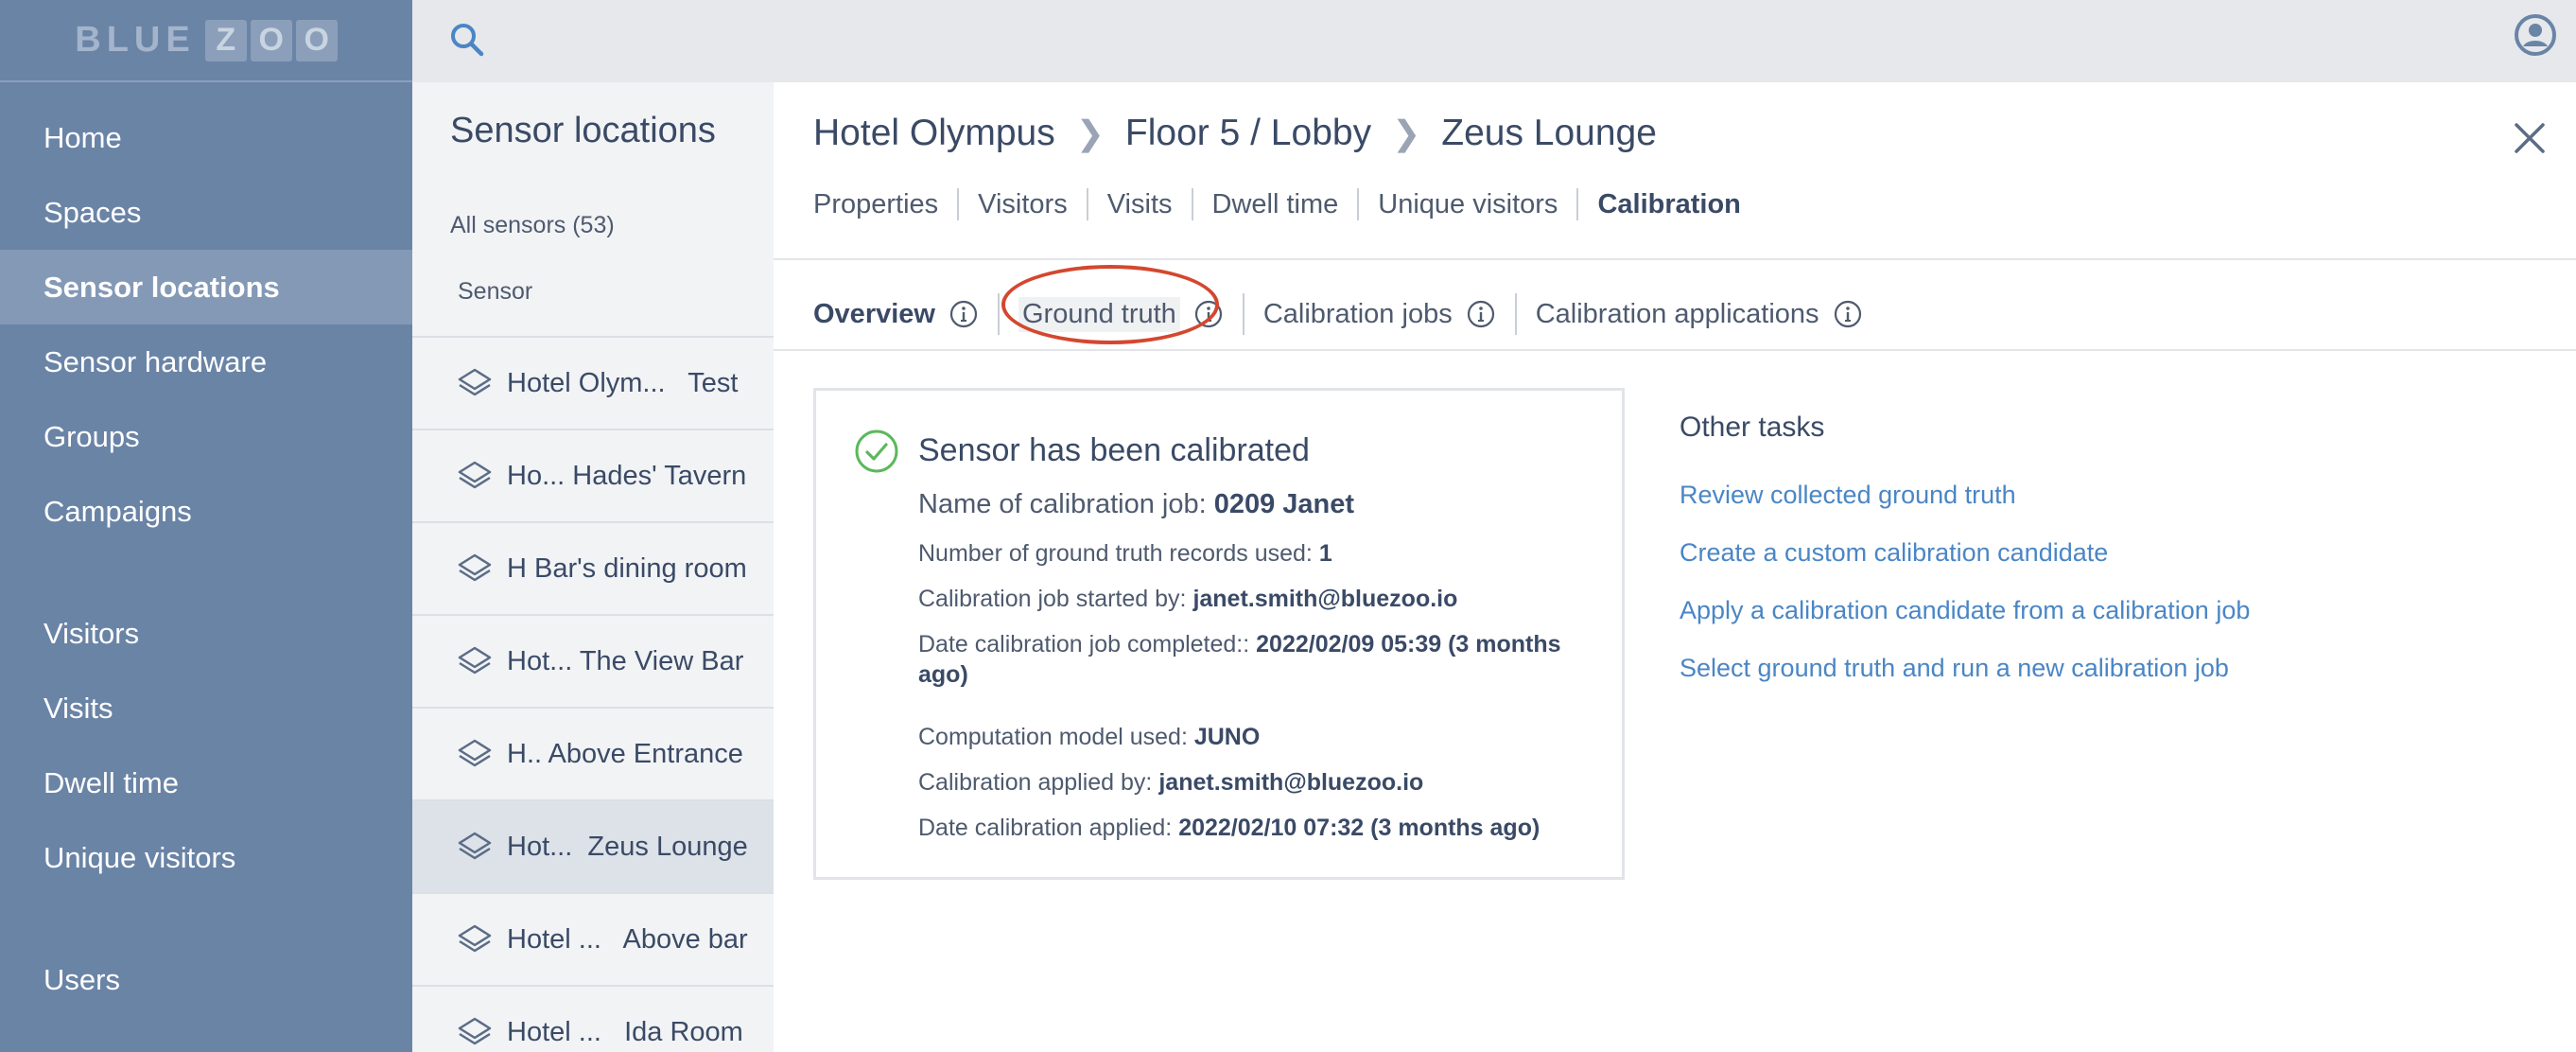 The image size is (2576, 1052). Describe the element at coordinates (1549, 133) in the screenshot. I see `breadcrumb-item-room: Zeus Lounge` at that location.